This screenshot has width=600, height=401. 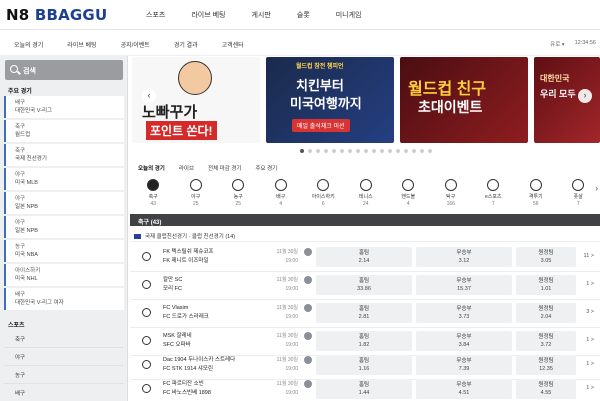 What do you see at coordinates (590, 312) in the screenshot?
I see `more-markets-button: 3 >` at bounding box center [590, 312].